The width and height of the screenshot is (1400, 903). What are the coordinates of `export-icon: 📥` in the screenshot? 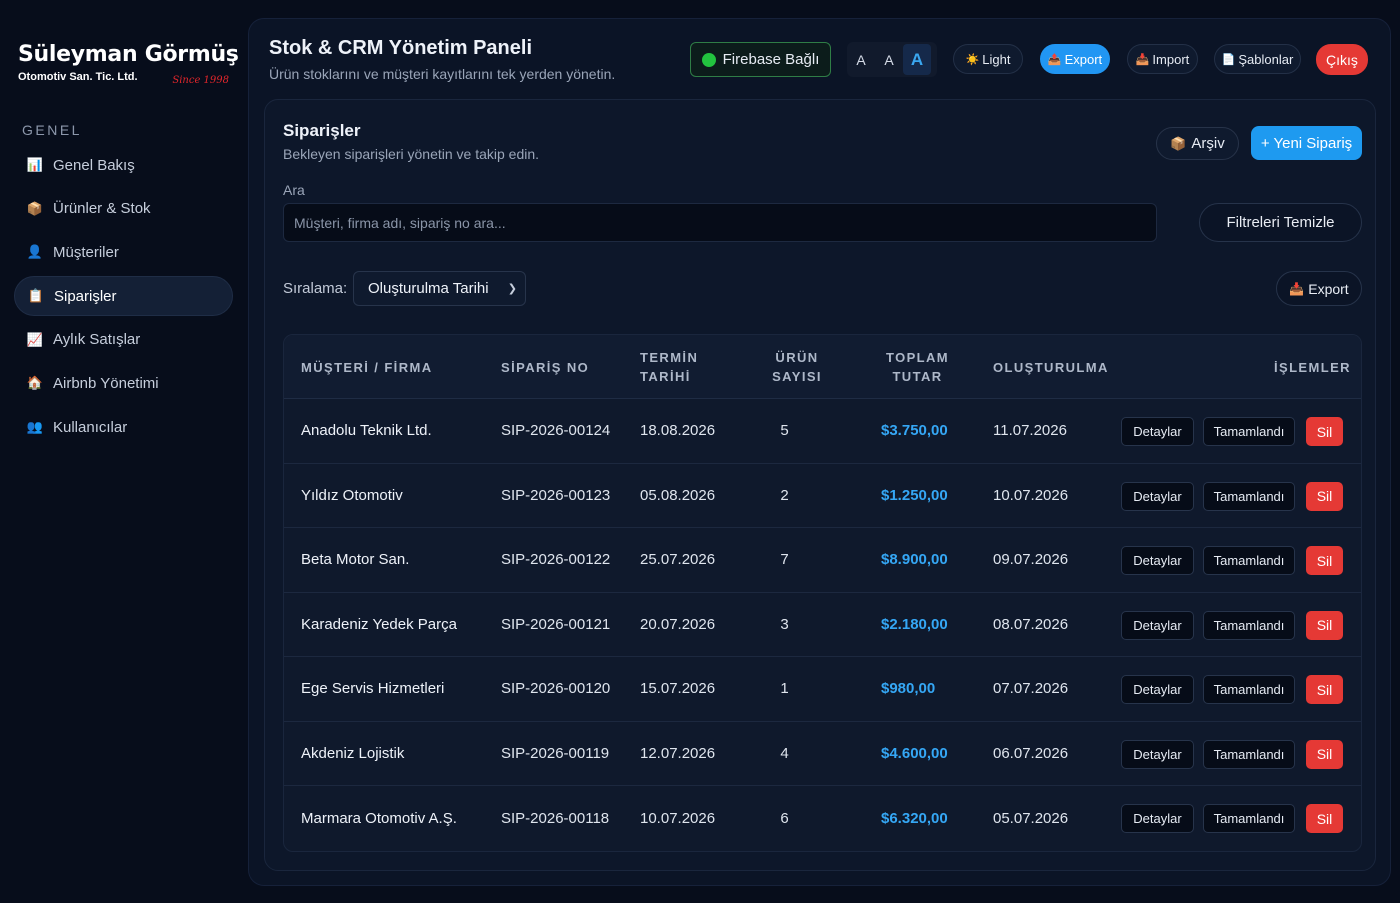 It's located at (1297, 288).